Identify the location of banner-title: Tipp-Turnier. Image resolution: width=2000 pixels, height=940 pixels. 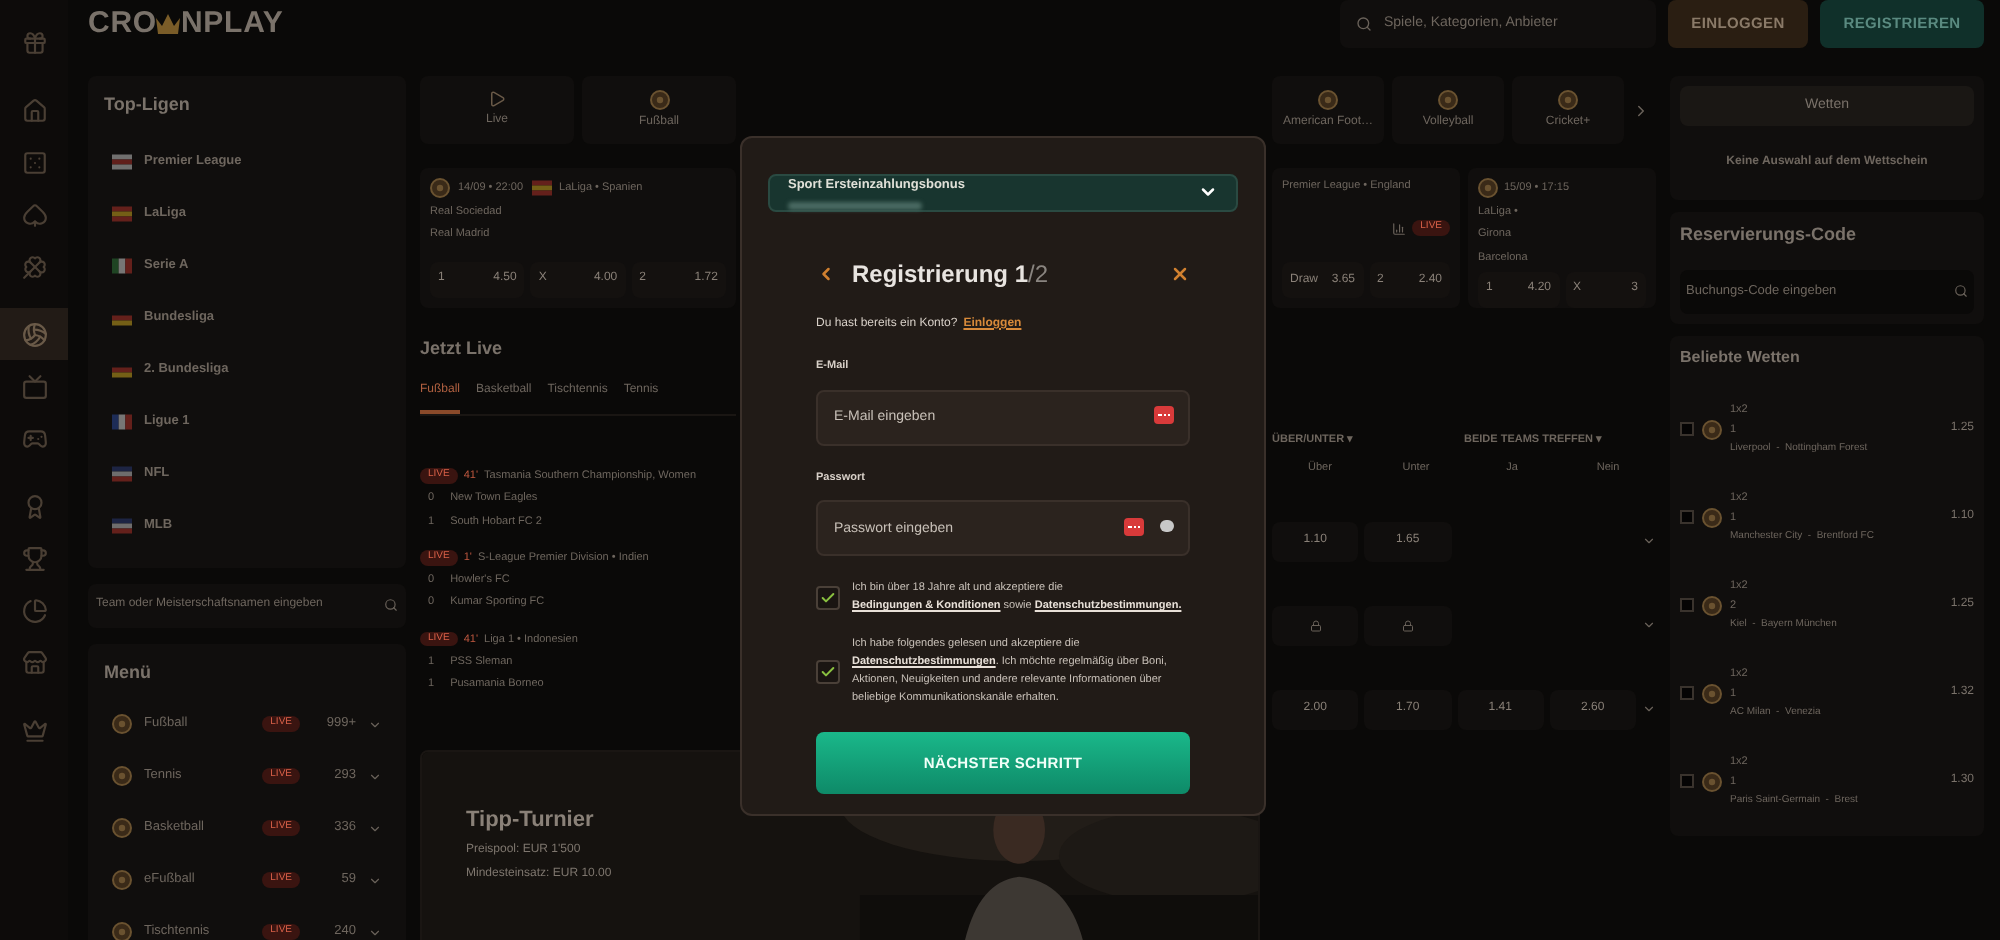
(531, 820).